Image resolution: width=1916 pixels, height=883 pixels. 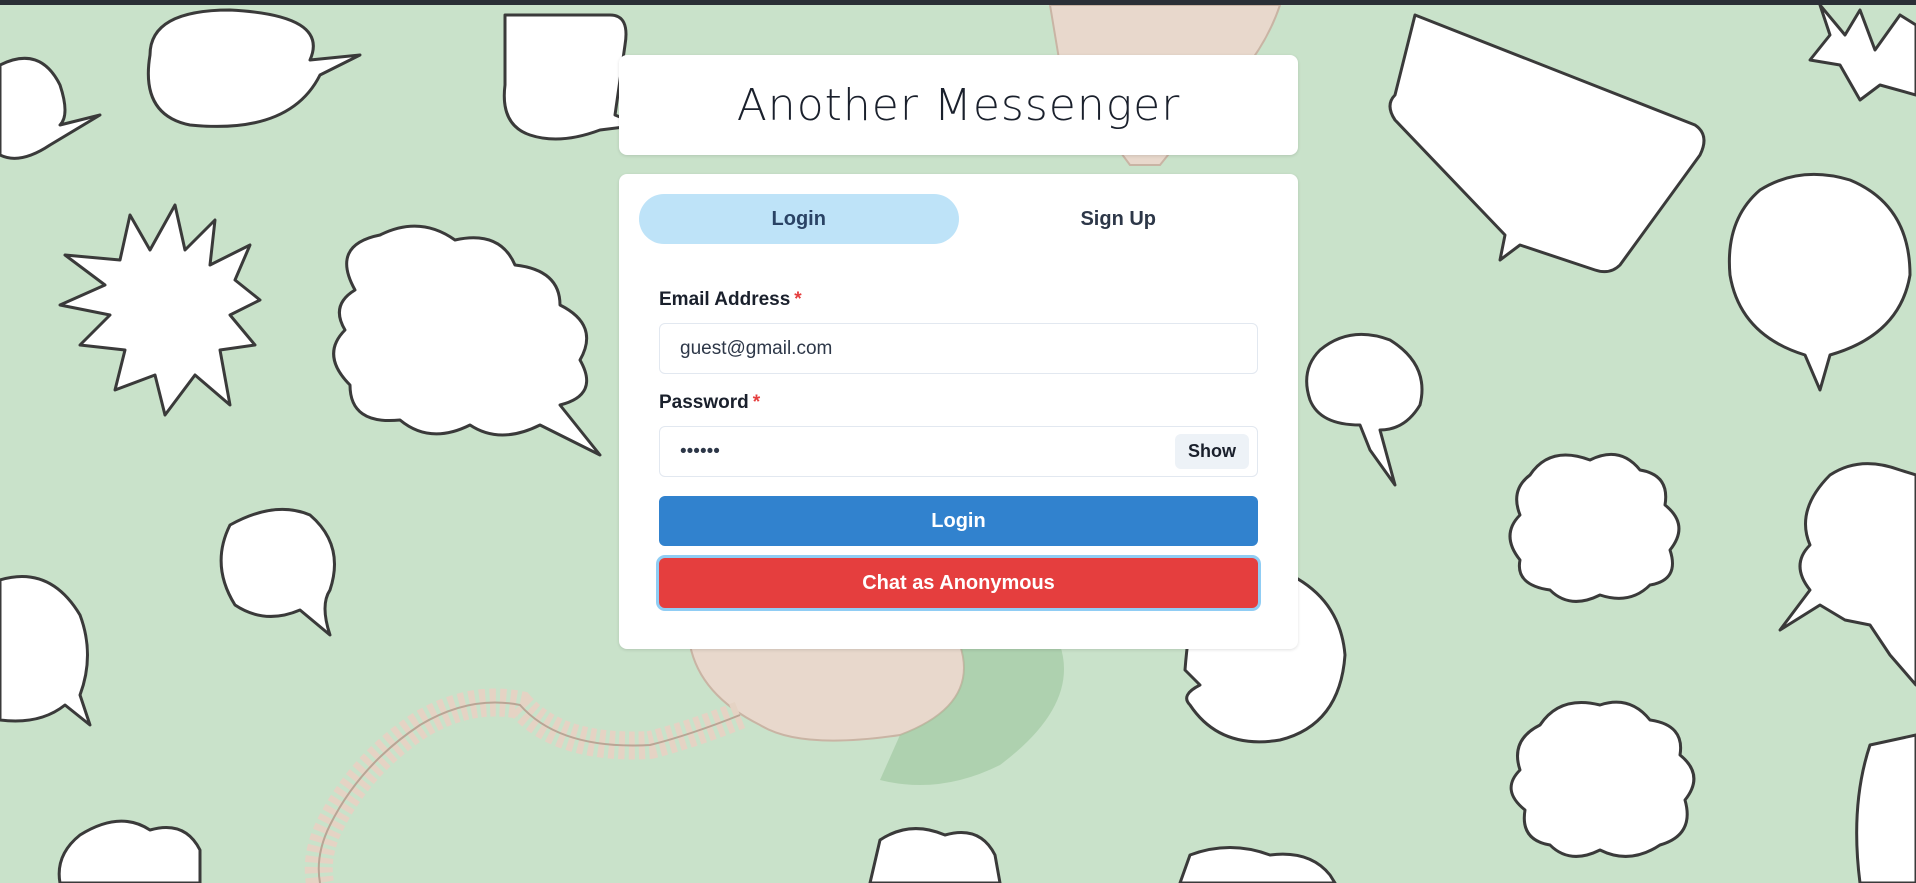 I want to click on email-label: Email Address *, so click(x=730, y=300).